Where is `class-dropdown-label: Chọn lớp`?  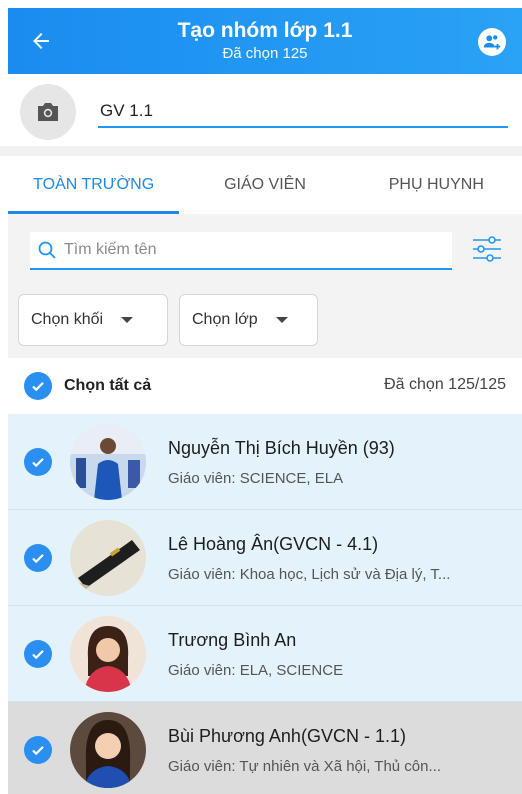 class-dropdown-label: Chọn lớp is located at coordinates (225, 319).